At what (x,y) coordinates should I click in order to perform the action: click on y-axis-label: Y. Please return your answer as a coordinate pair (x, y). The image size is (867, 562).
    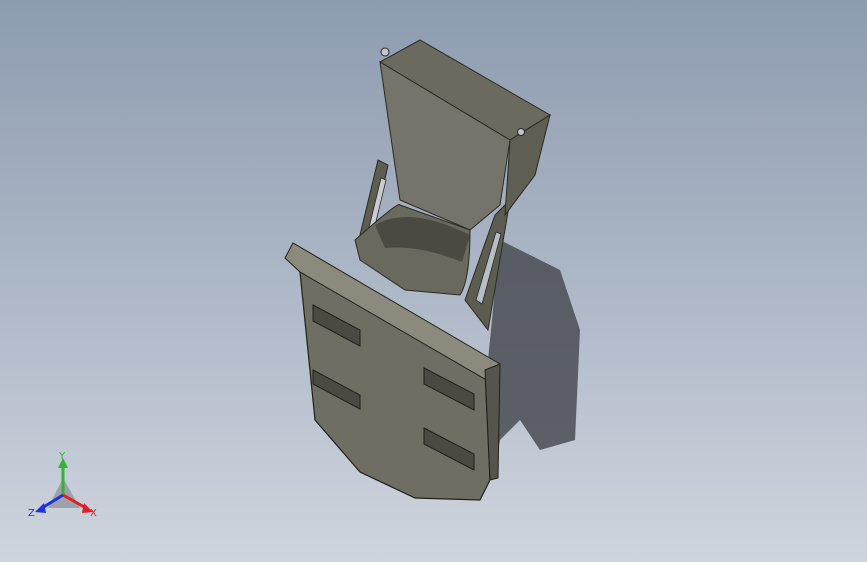
    Looking at the image, I should click on (62, 456).